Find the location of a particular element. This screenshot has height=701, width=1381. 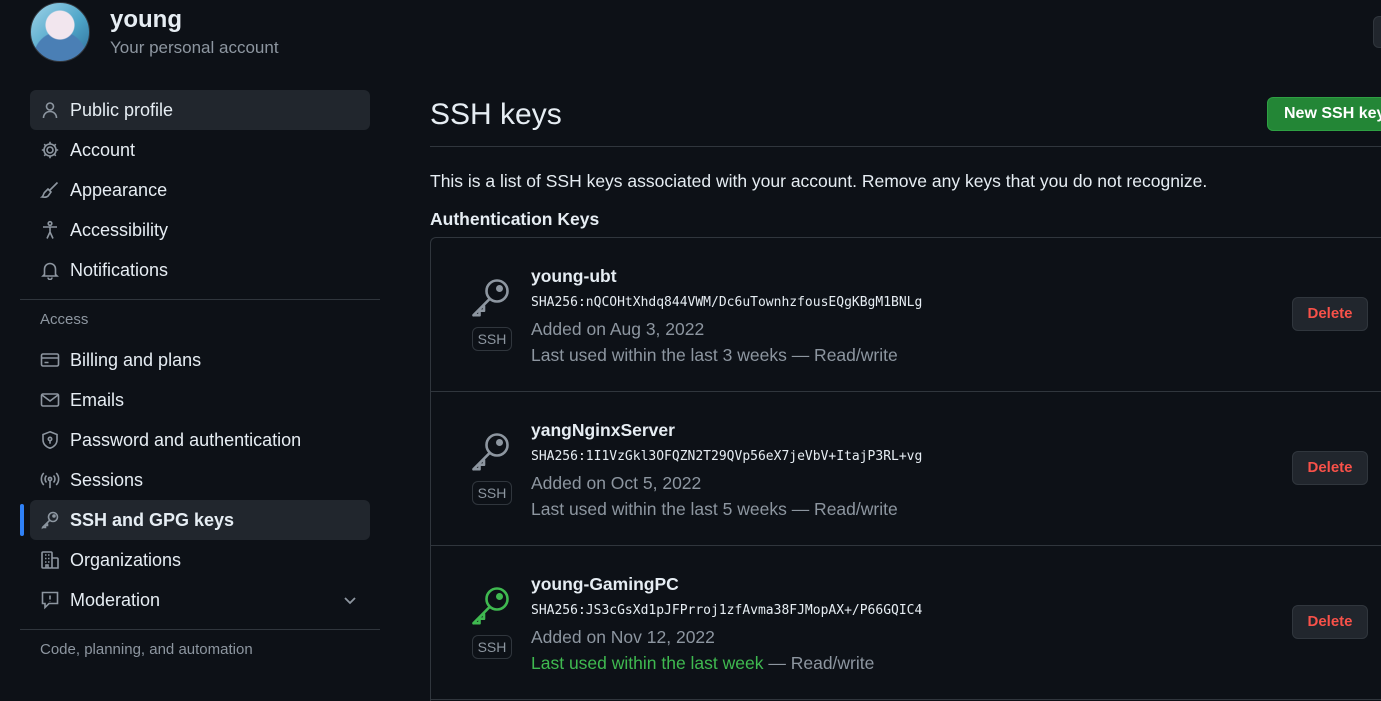

section-title: Authentication Keys is located at coordinates (515, 219).